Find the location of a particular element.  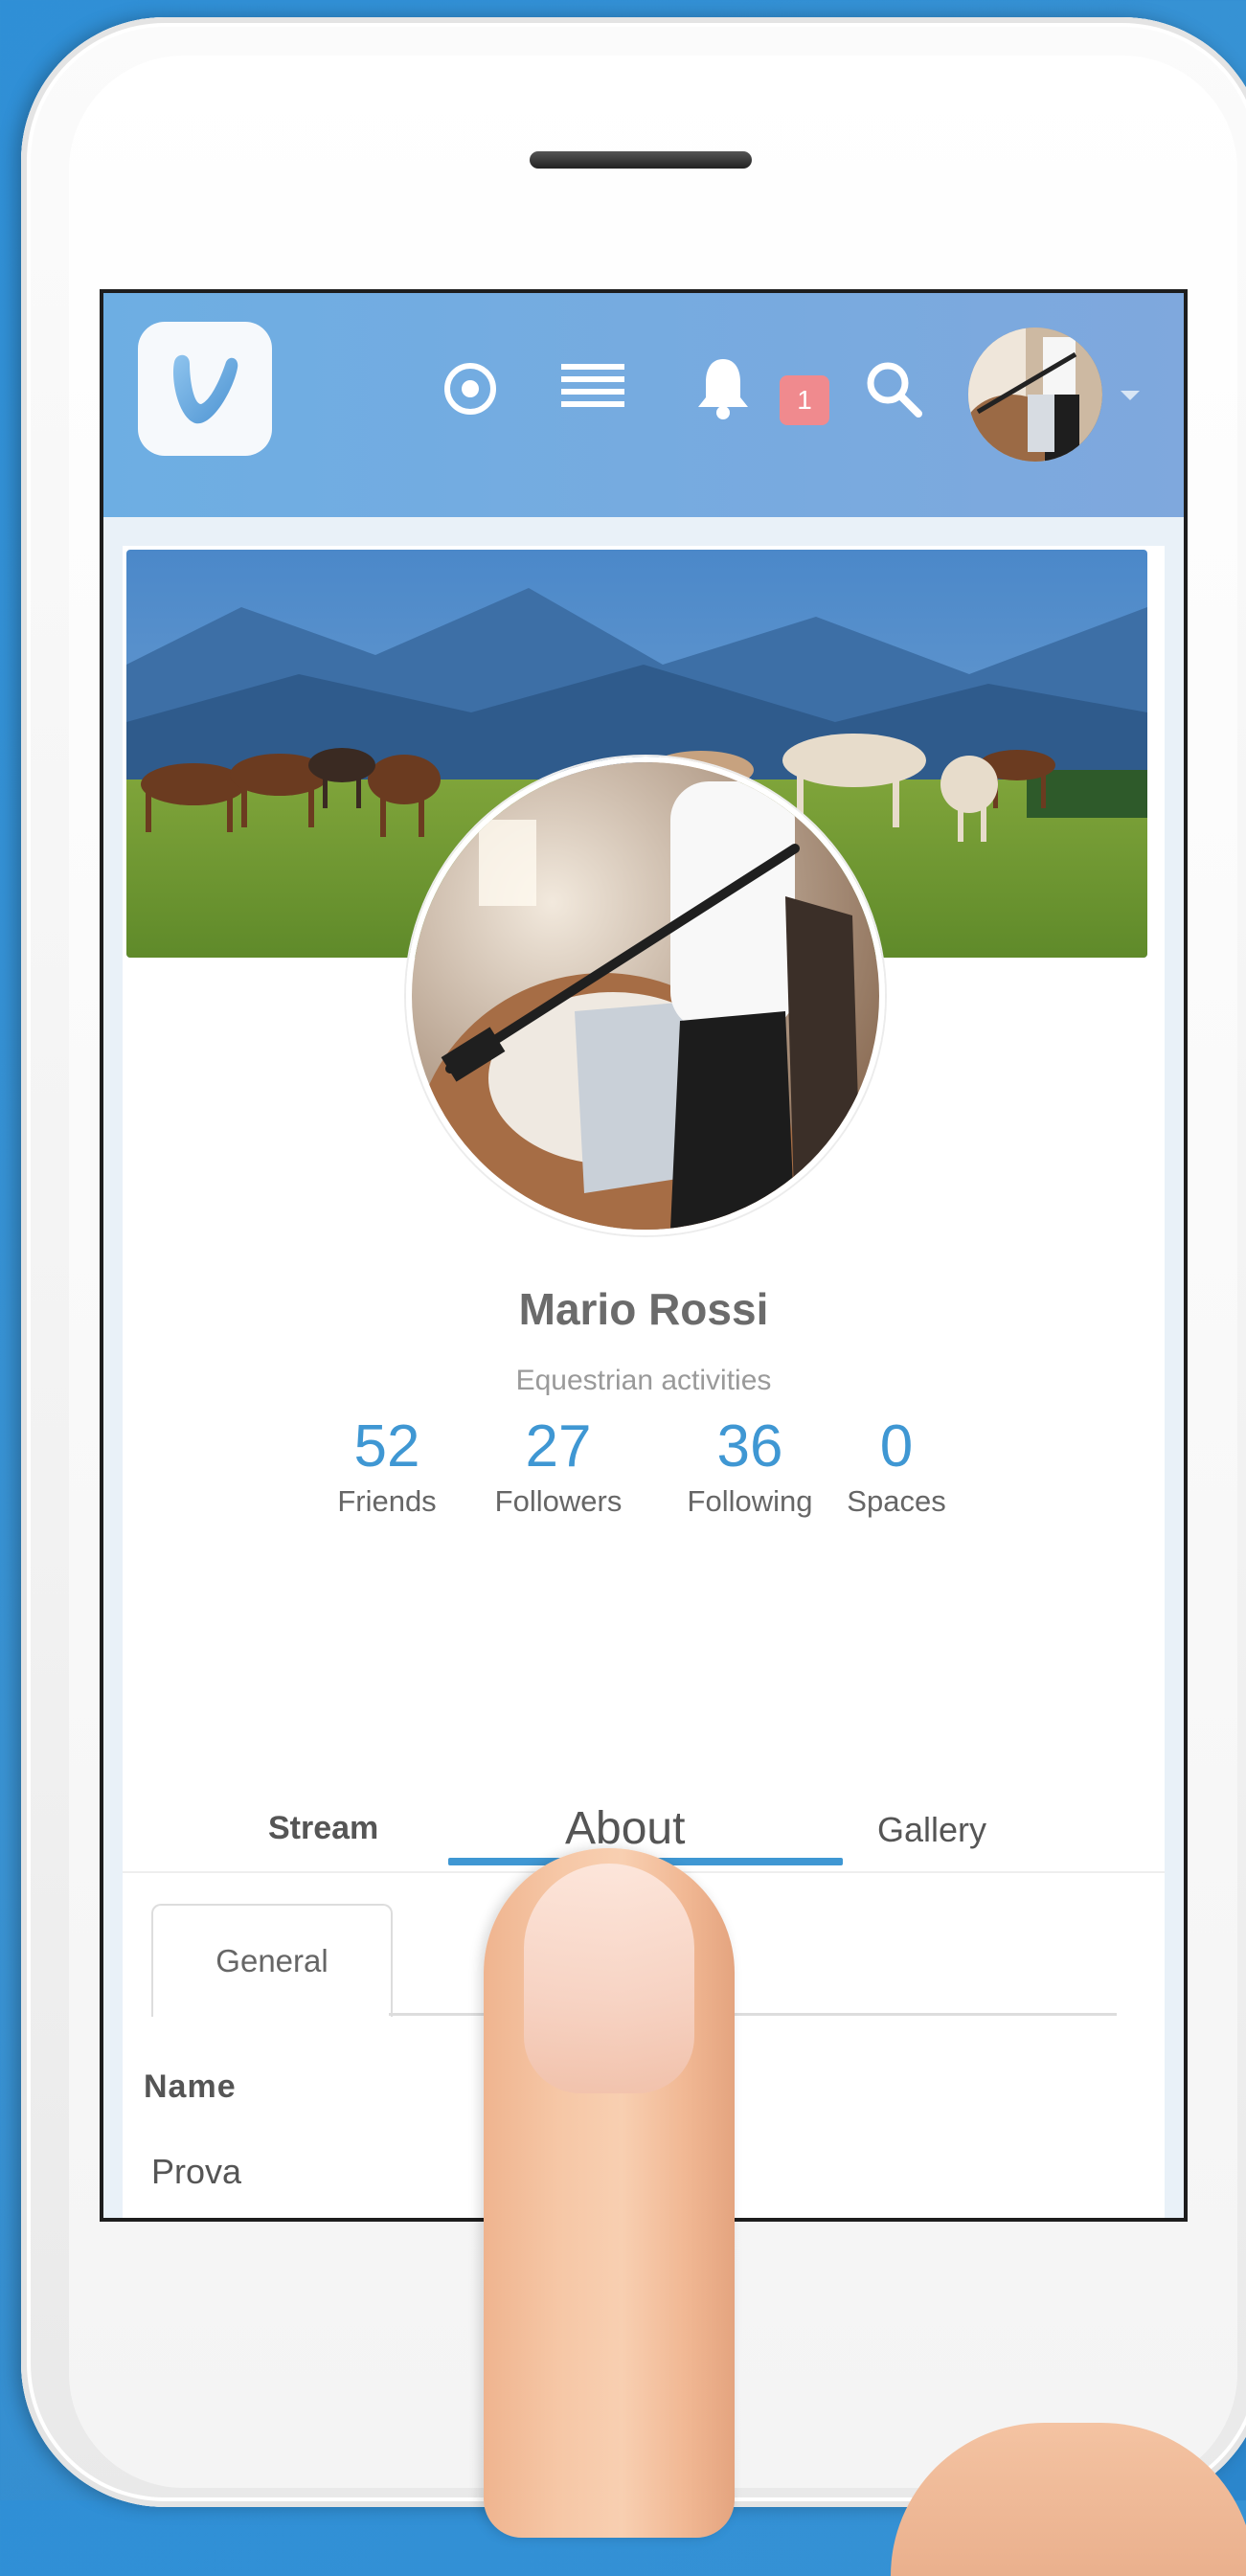

search-icon is located at coordinates (894, 388).